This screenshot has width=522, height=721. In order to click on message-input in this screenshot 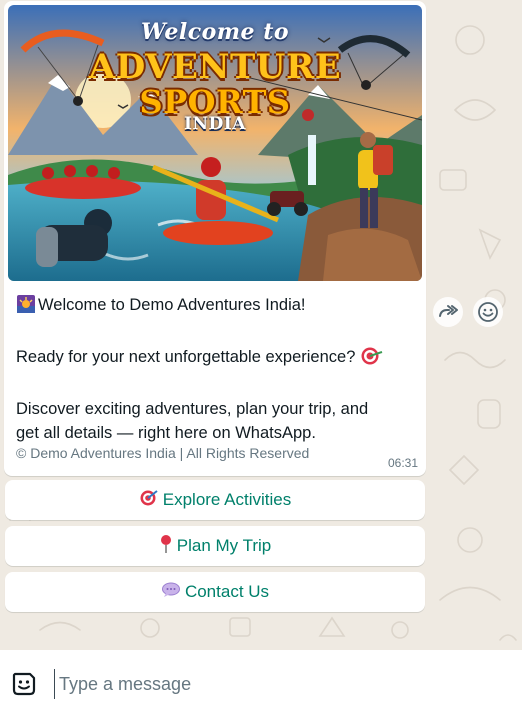, I will do `click(274, 684)`.